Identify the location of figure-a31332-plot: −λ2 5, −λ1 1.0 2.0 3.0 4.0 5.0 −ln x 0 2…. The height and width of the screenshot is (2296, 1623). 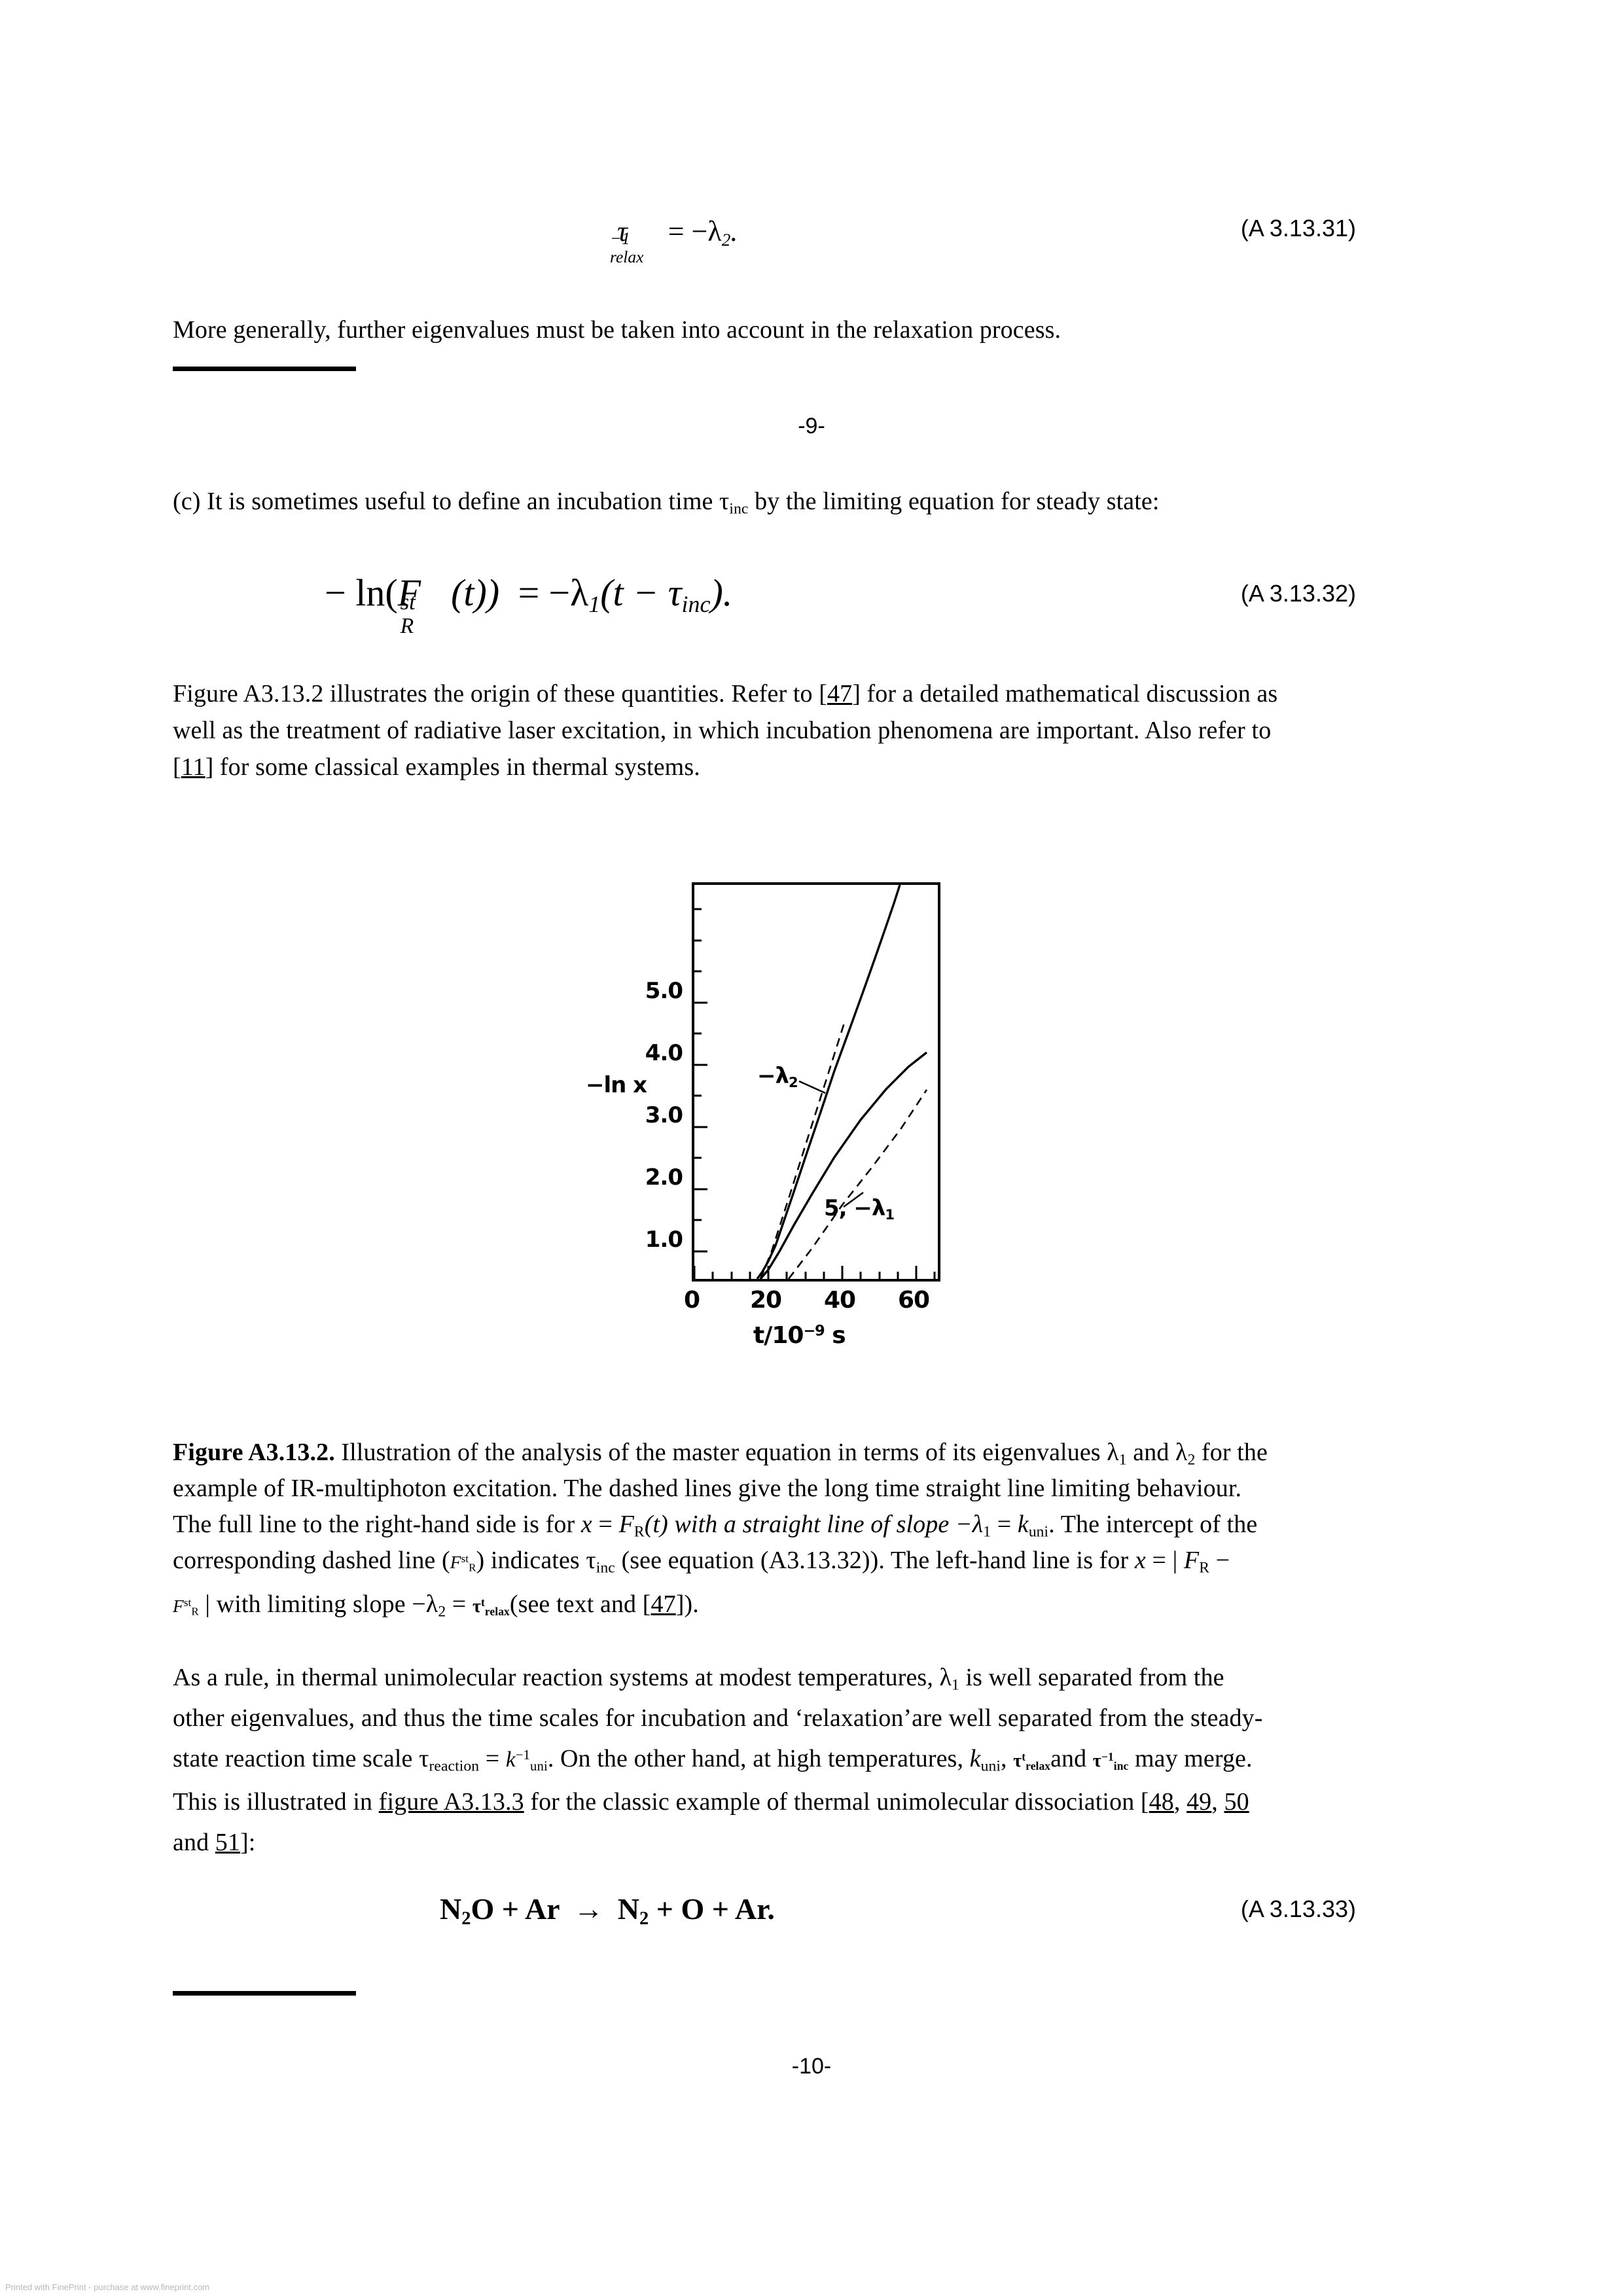
(769, 1134).